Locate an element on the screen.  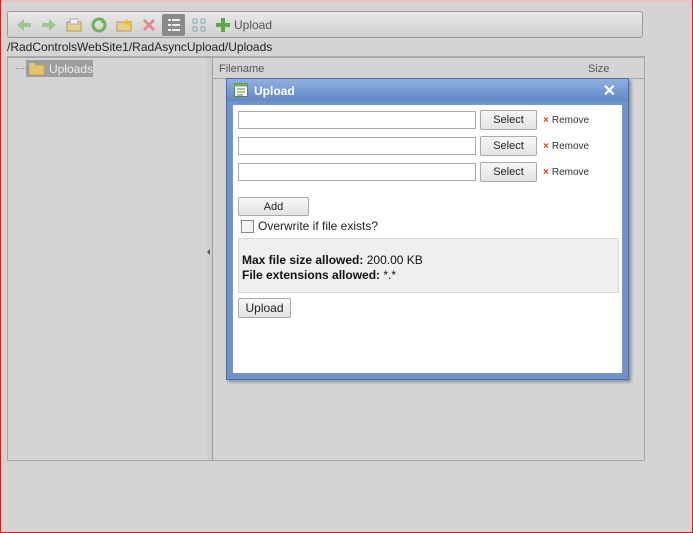
window-left-border is located at coordinates (0, 266).